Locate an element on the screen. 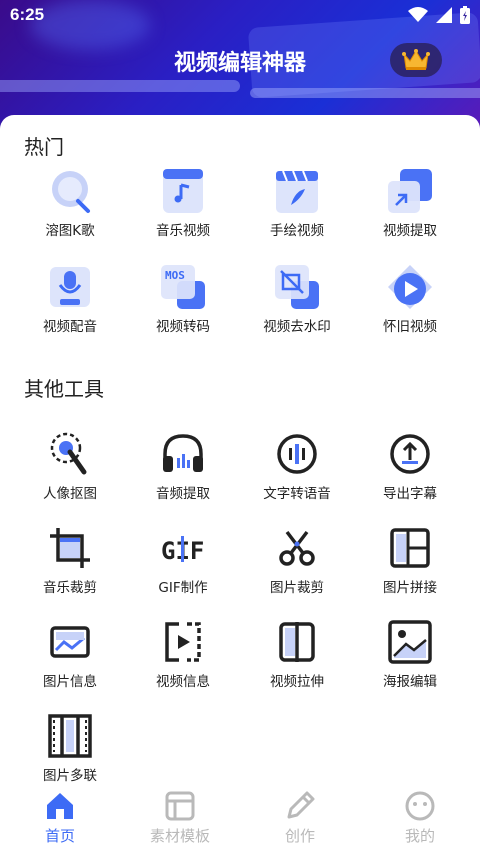  poster-icon is located at coordinates (410, 642).